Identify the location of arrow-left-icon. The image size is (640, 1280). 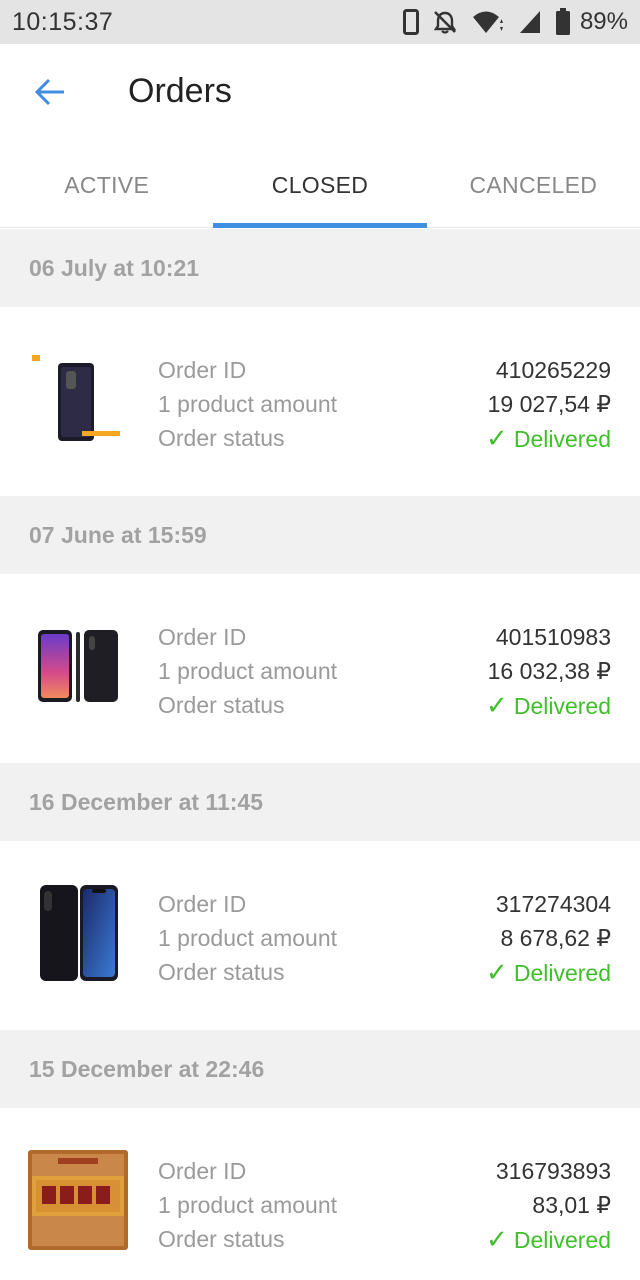
(50, 94).